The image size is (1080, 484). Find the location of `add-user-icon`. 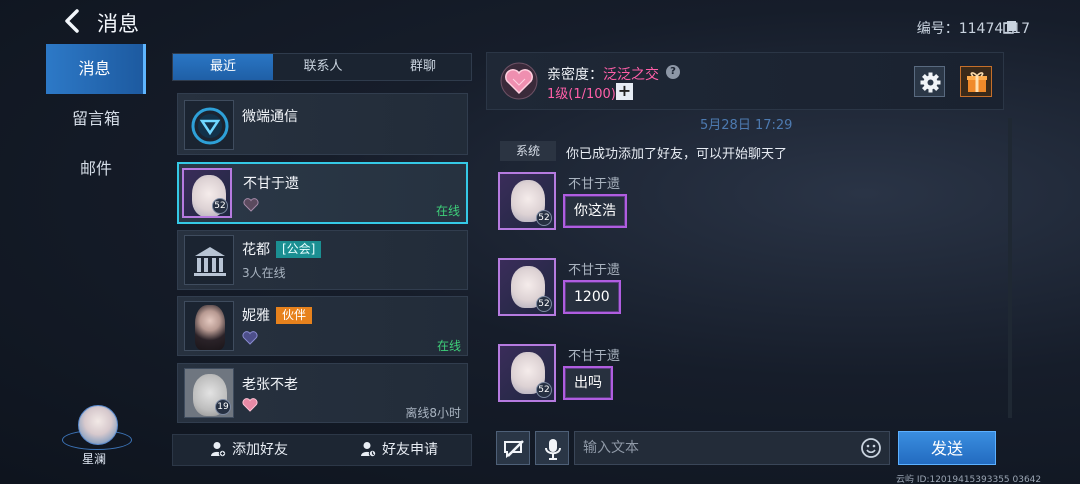

add-user-icon is located at coordinates (219, 450).